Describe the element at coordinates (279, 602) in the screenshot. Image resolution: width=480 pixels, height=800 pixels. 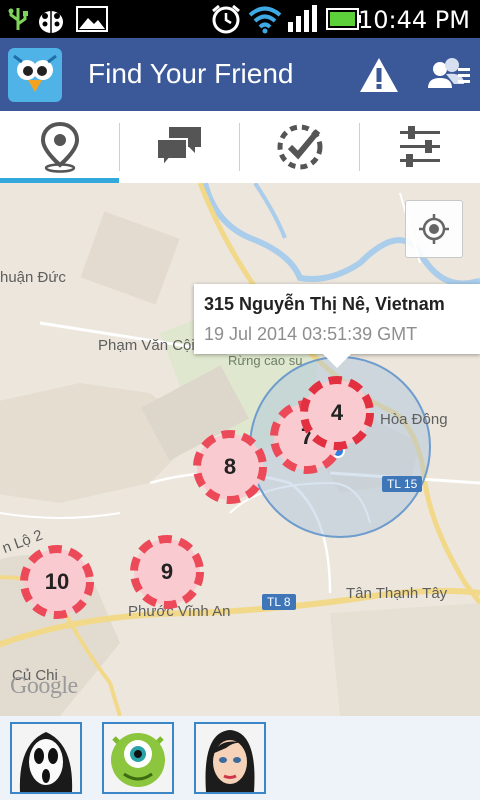
I see `road-badge: TL 8` at that location.